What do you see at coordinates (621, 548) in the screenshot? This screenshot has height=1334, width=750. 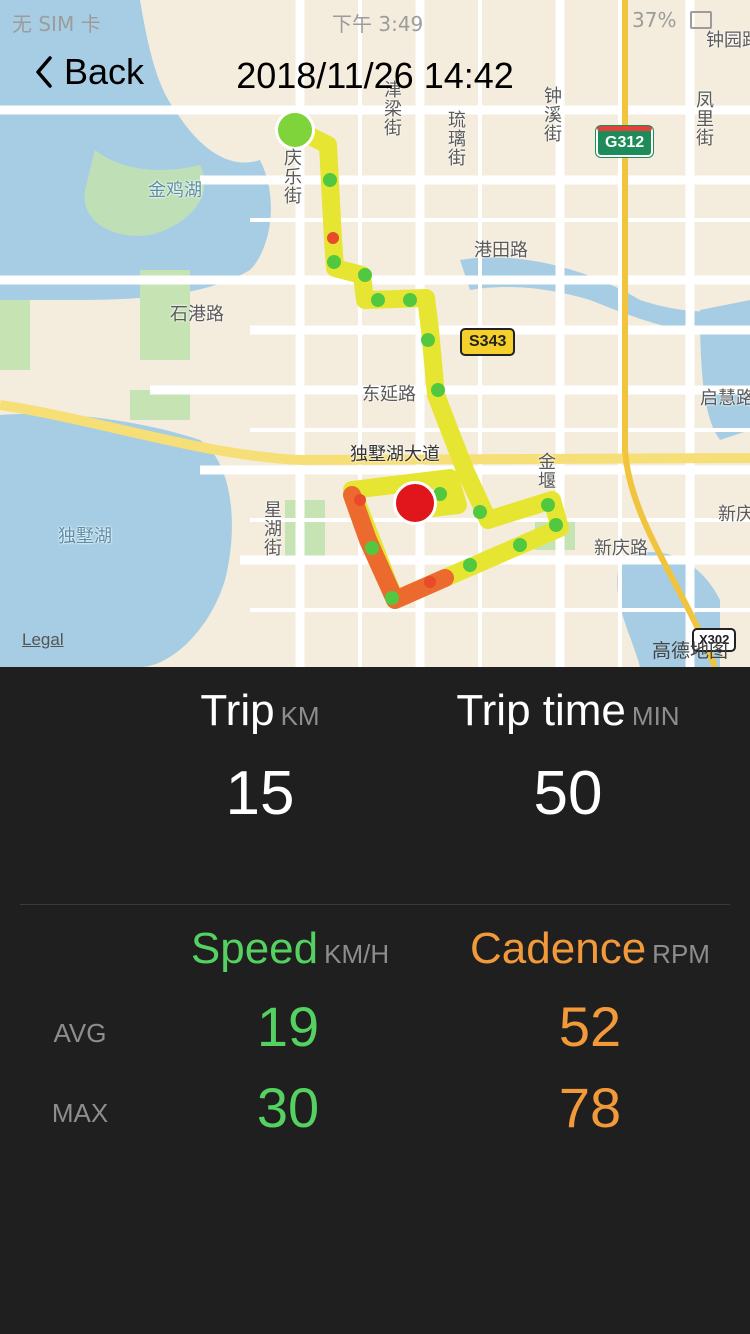 I see `map-label-xinqing: 新庆路` at bounding box center [621, 548].